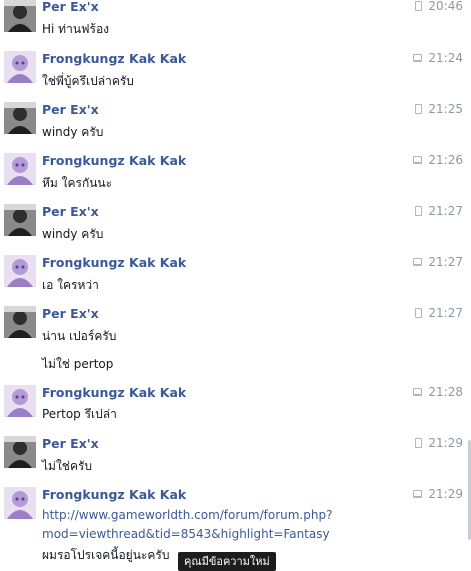 The width and height of the screenshot is (471, 571). What do you see at coordinates (79, 414) in the screenshot?
I see `message-text: Pertop รึเปล่า` at bounding box center [79, 414].